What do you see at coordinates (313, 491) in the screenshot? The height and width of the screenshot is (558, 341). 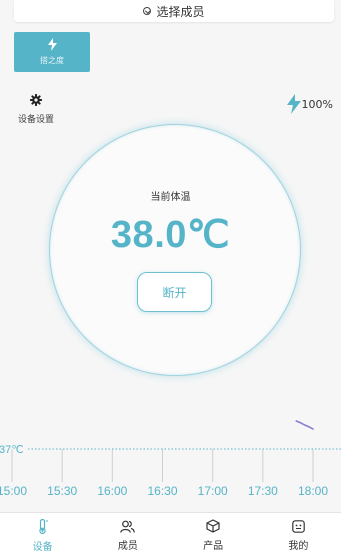 I see `x-tick-label: 18:00` at bounding box center [313, 491].